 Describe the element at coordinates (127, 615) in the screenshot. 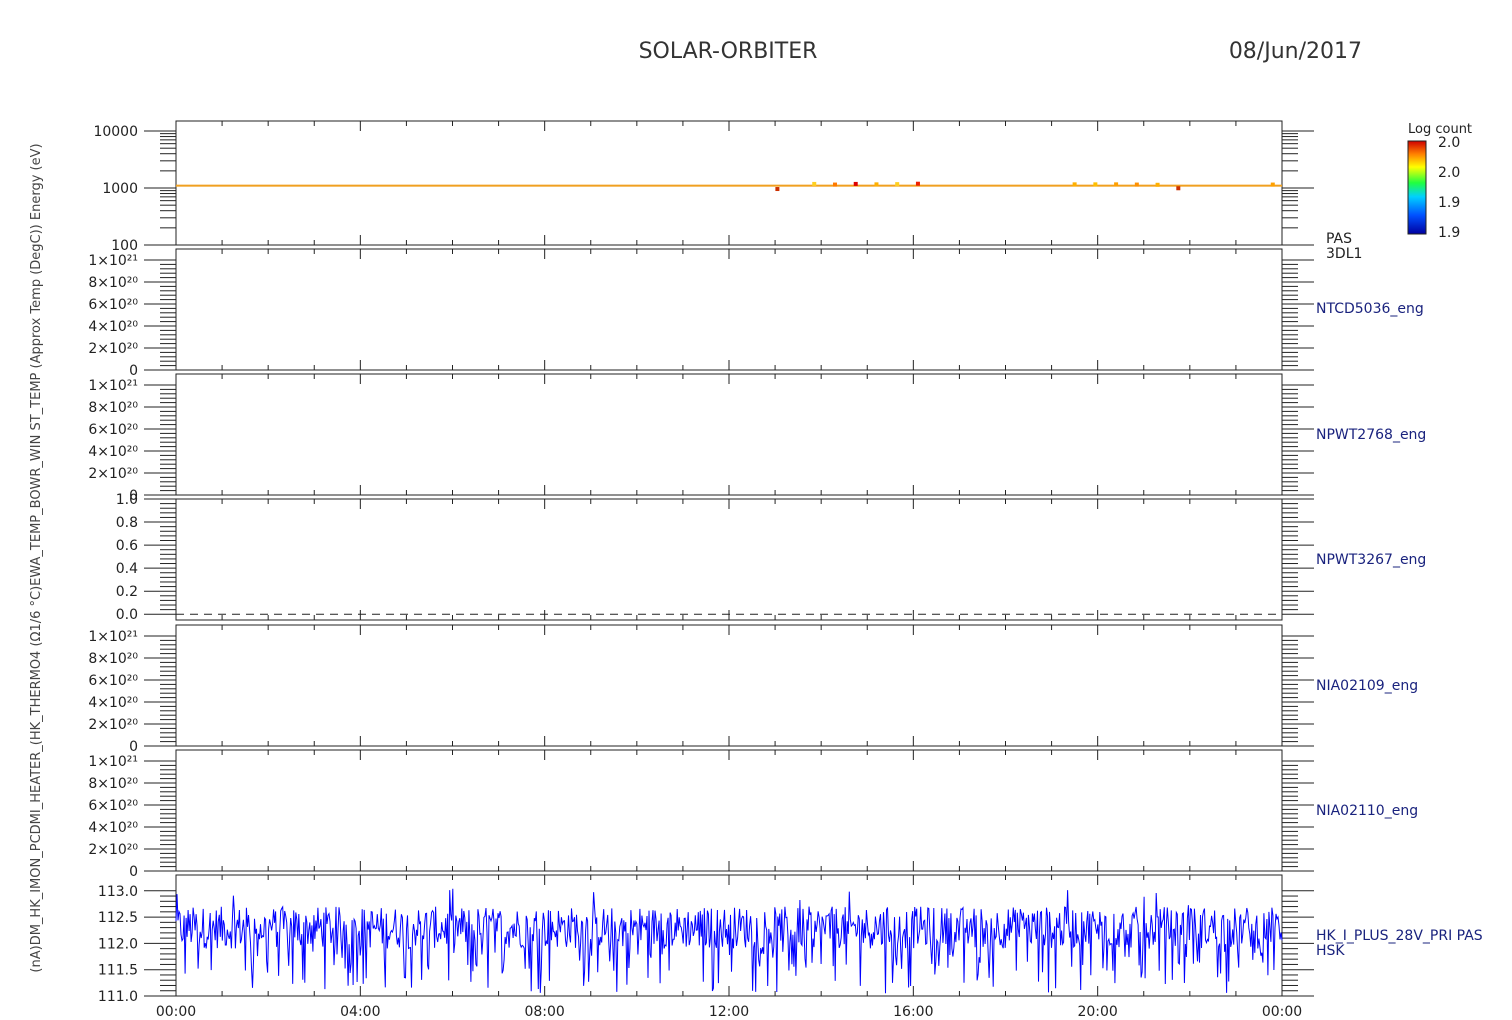

I see `y-tick-label: 0.0` at that location.